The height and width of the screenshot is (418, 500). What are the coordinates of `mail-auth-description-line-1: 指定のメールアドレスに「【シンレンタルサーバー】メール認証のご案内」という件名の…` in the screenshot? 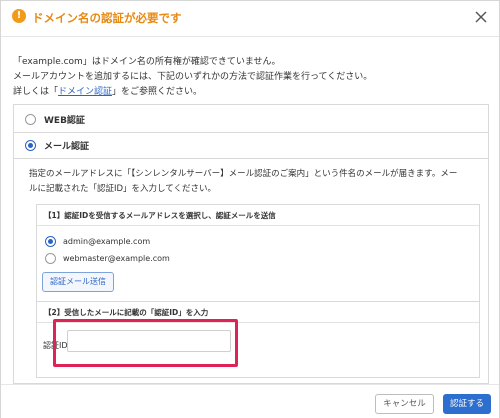 It's located at (243, 174).